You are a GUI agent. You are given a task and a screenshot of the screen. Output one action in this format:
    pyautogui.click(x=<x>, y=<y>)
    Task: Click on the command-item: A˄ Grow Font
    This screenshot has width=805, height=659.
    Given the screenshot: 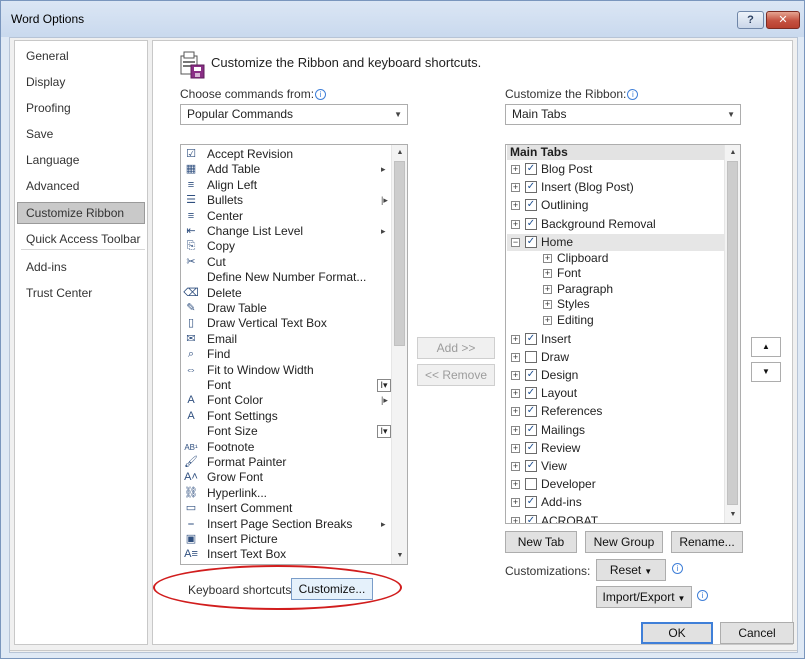 What is the action you would take?
    pyautogui.click(x=293, y=477)
    